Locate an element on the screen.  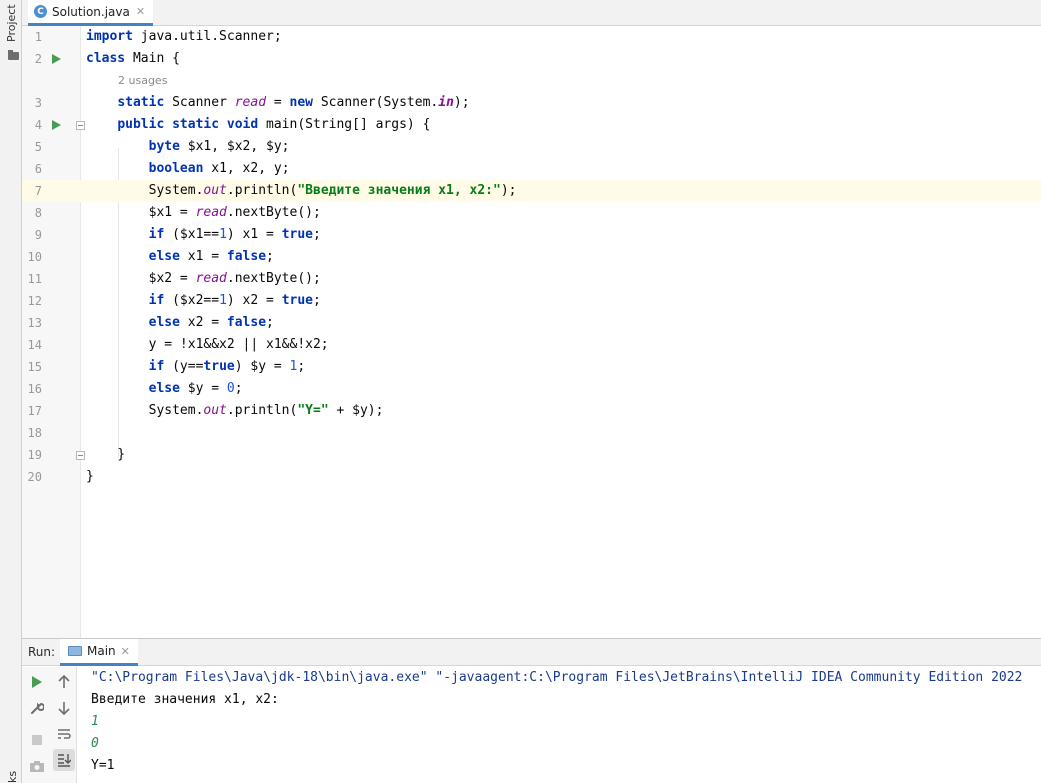
soft-wrap-icon is located at coordinates (64, 734).